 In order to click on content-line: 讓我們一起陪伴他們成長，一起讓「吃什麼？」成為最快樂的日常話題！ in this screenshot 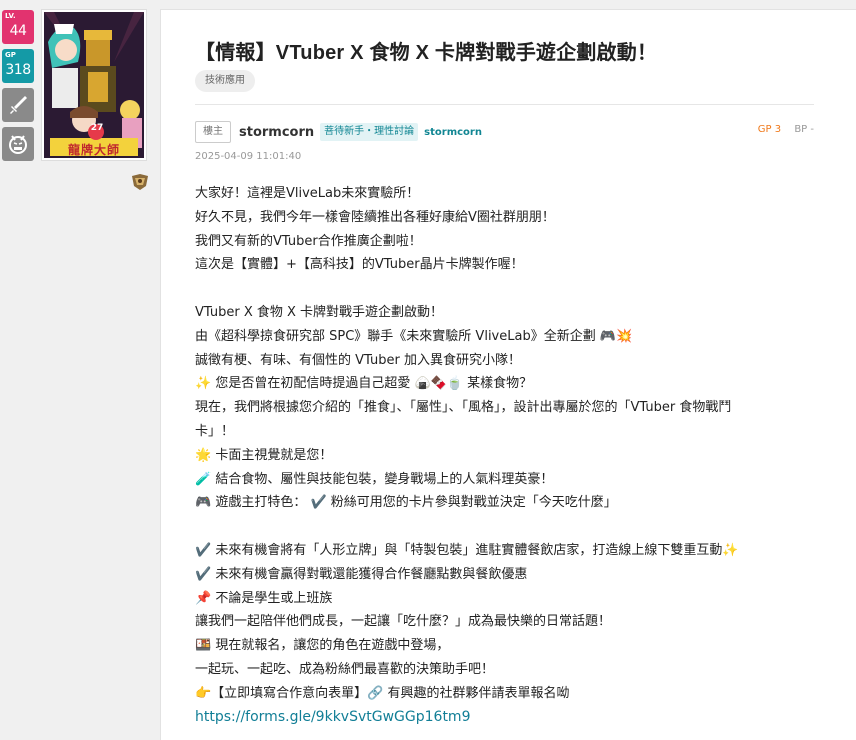, I will do `click(403, 622)`.